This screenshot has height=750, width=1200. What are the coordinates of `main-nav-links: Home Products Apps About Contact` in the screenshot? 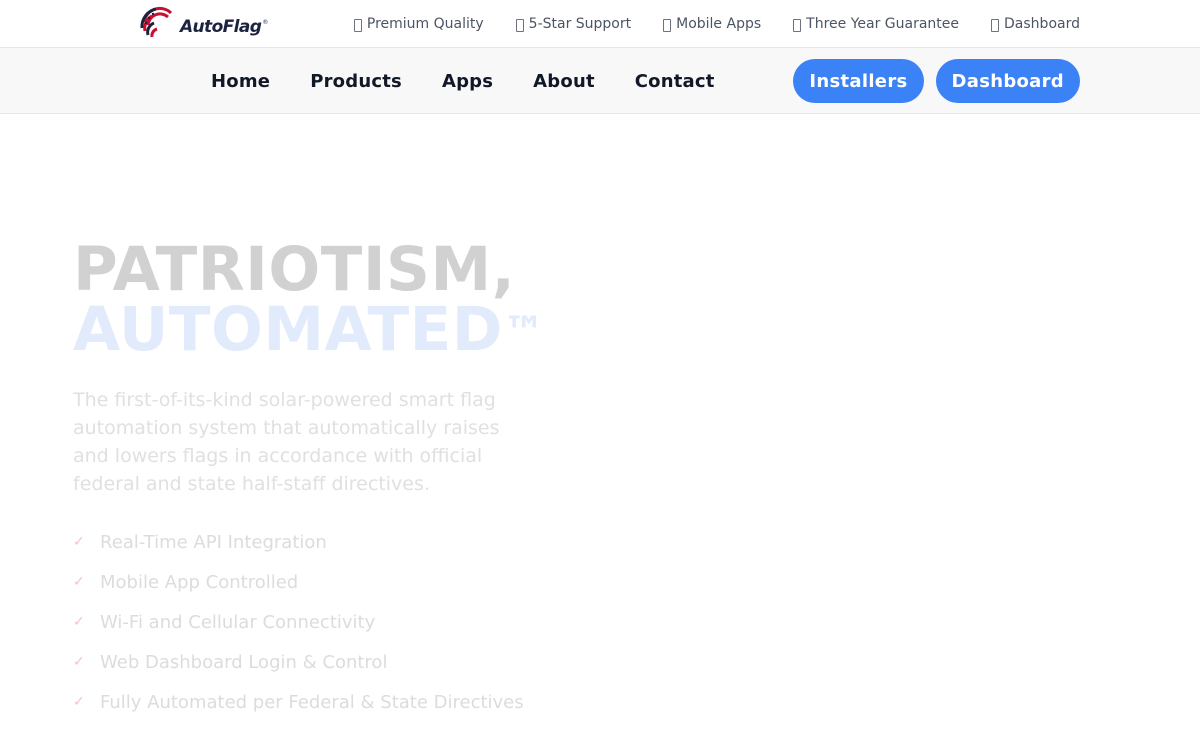 It's located at (463, 81).